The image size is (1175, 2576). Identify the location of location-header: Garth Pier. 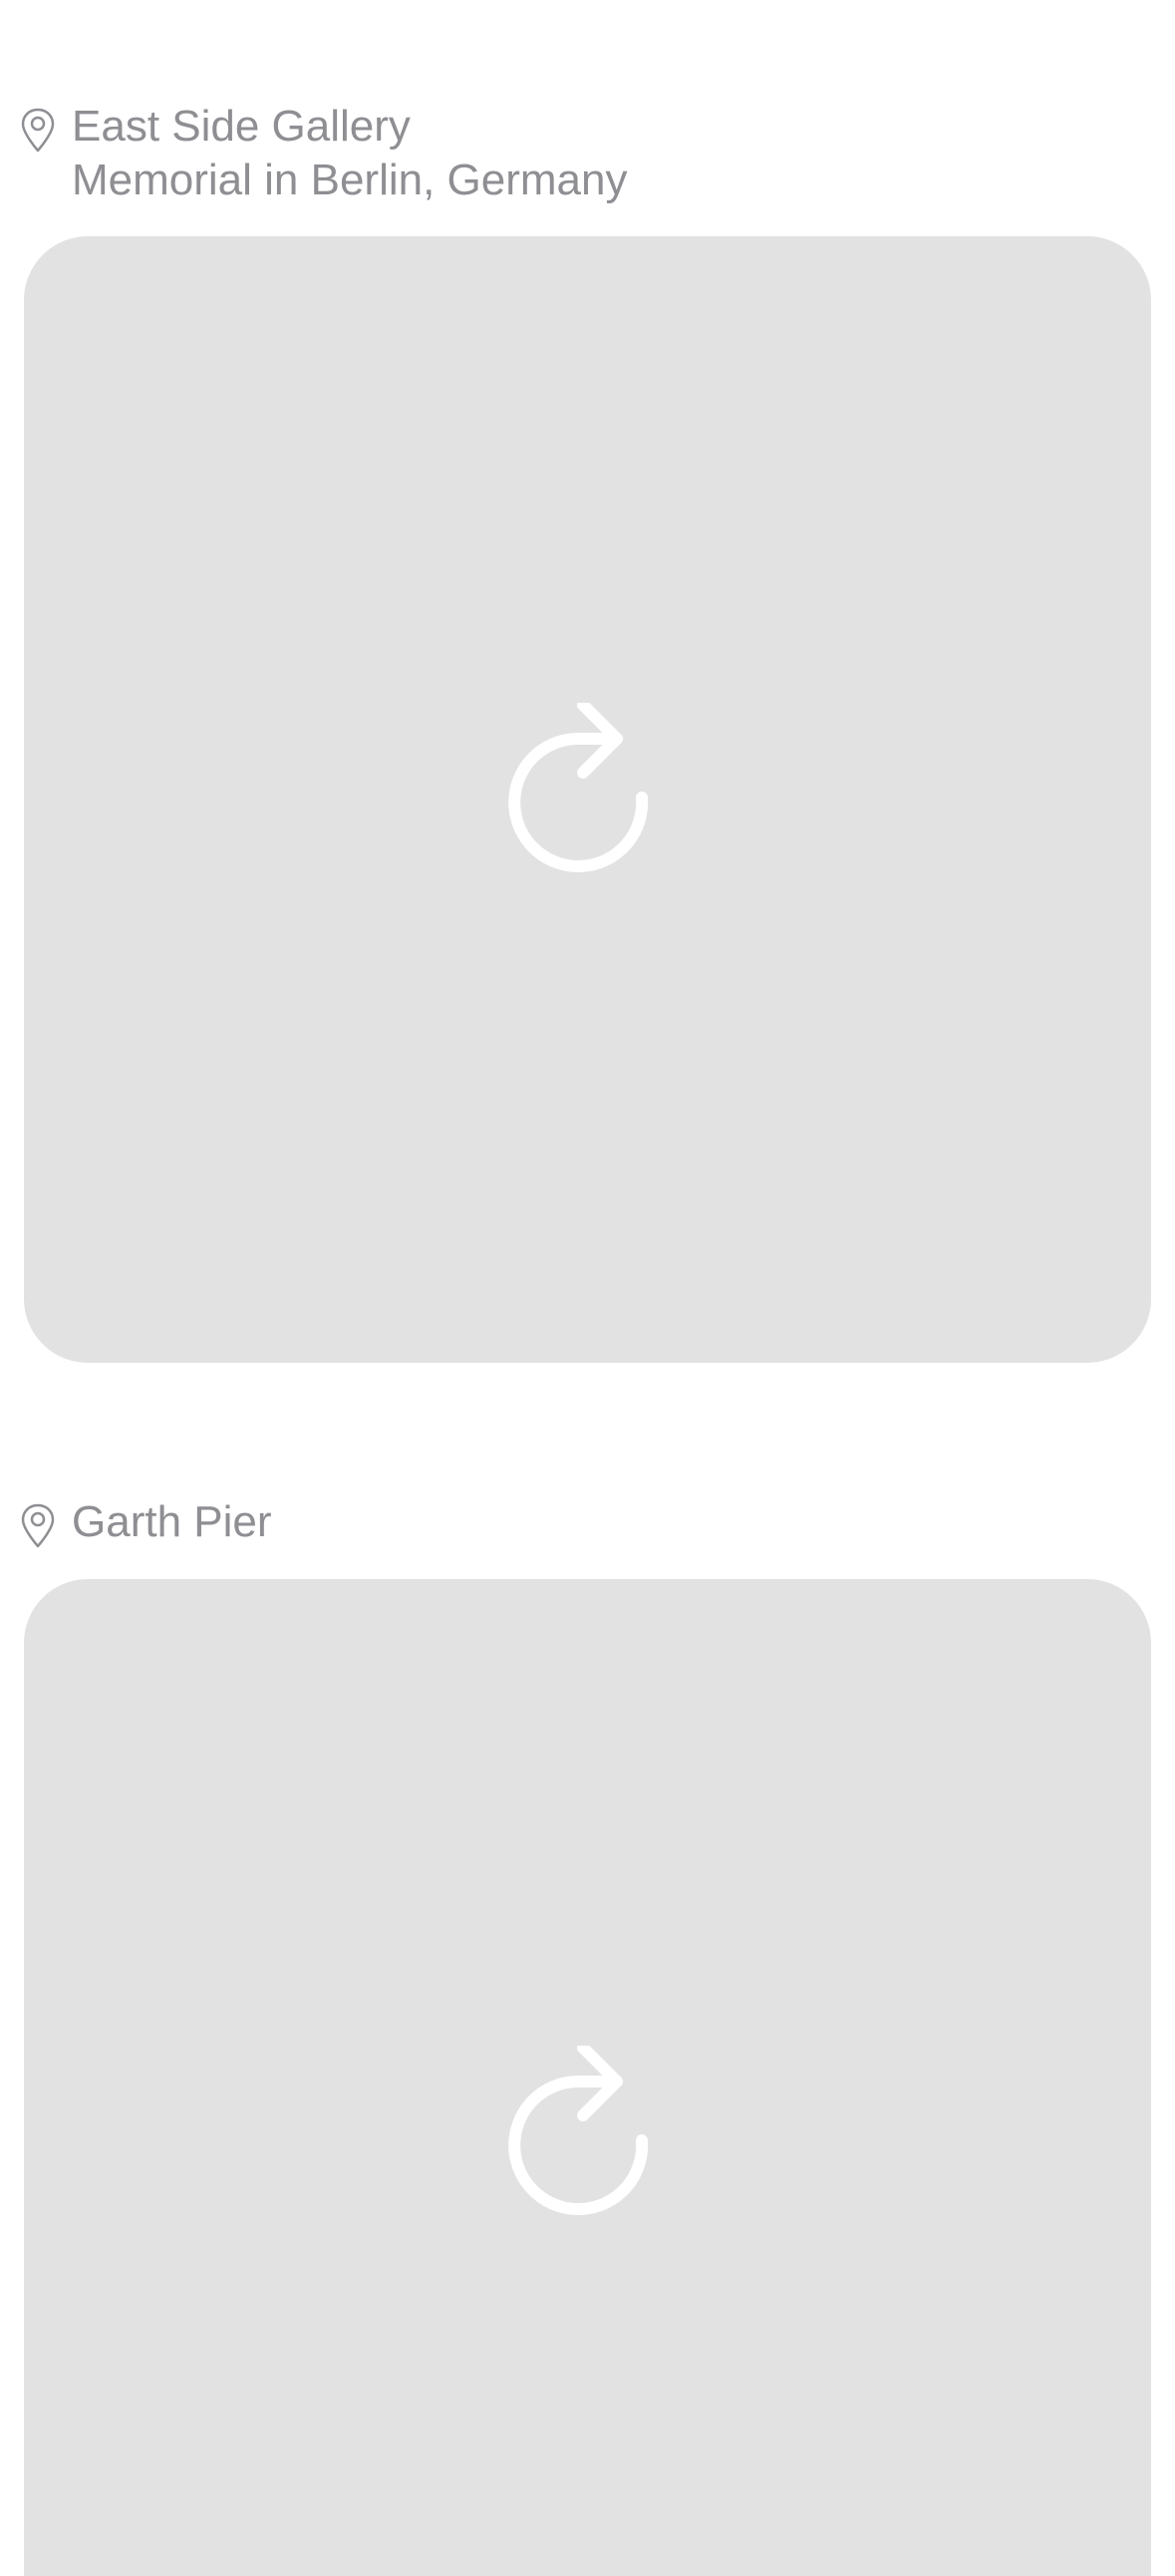
(587, 1522).